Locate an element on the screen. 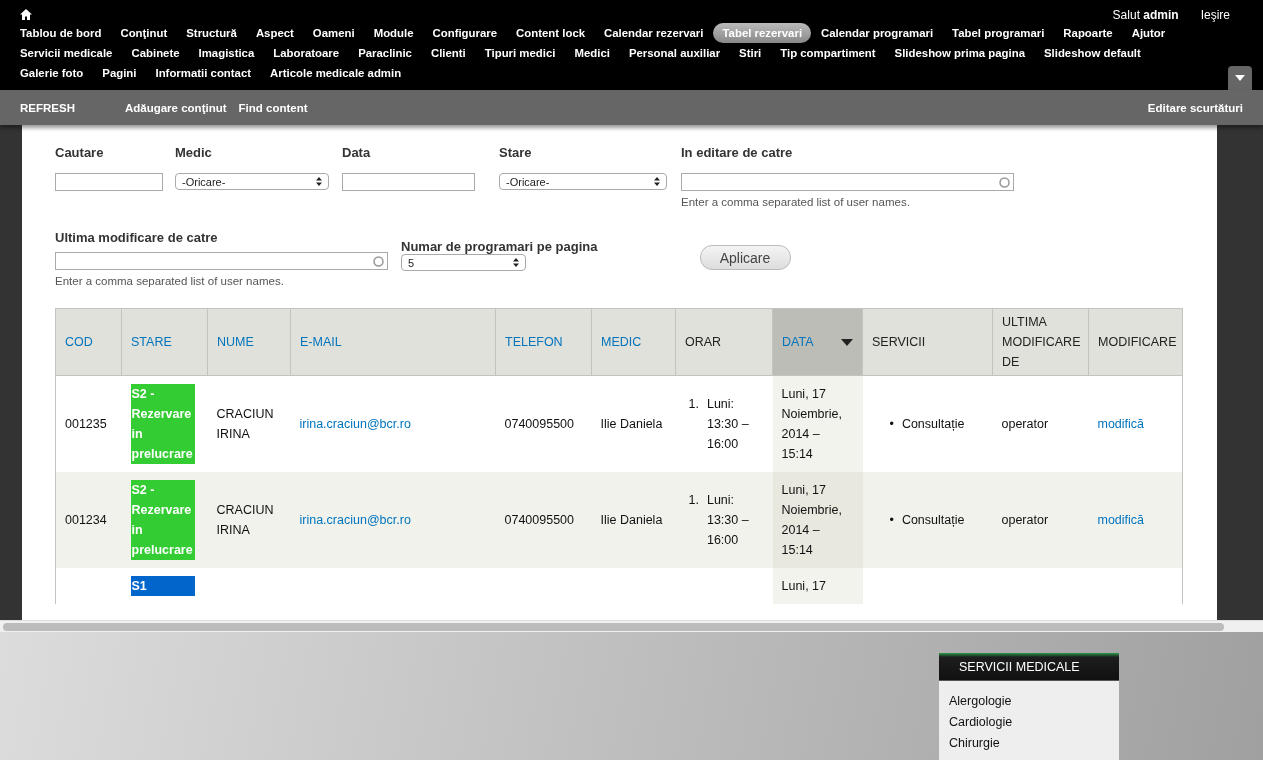 Image resolution: width=1263 pixels, height=760 pixels. menu-item: Informatii contact is located at coordinates (203, 73).